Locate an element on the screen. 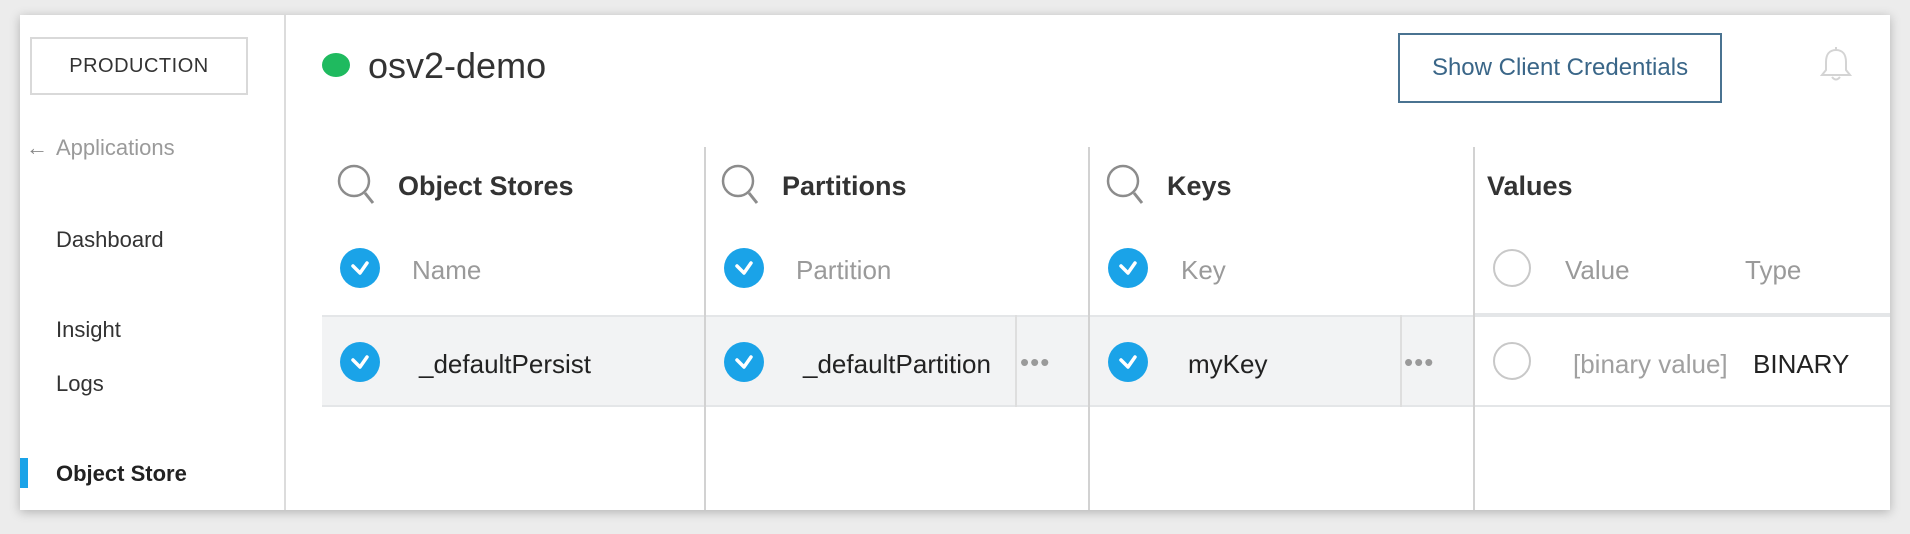 Image resolution: width=1910 pixels, height=534 pixels. select-all-object-stores-checkbox is located at coordinates (360, 268).